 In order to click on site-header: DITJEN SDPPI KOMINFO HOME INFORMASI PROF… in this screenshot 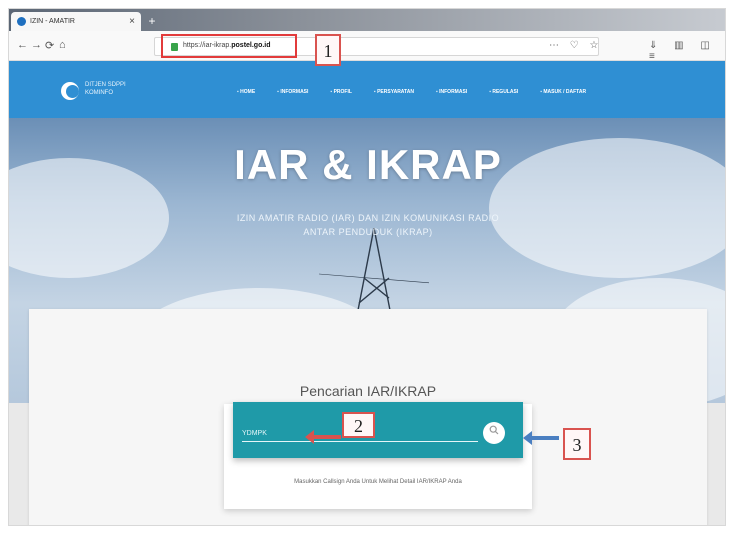, I will do `click(367, 89)`.